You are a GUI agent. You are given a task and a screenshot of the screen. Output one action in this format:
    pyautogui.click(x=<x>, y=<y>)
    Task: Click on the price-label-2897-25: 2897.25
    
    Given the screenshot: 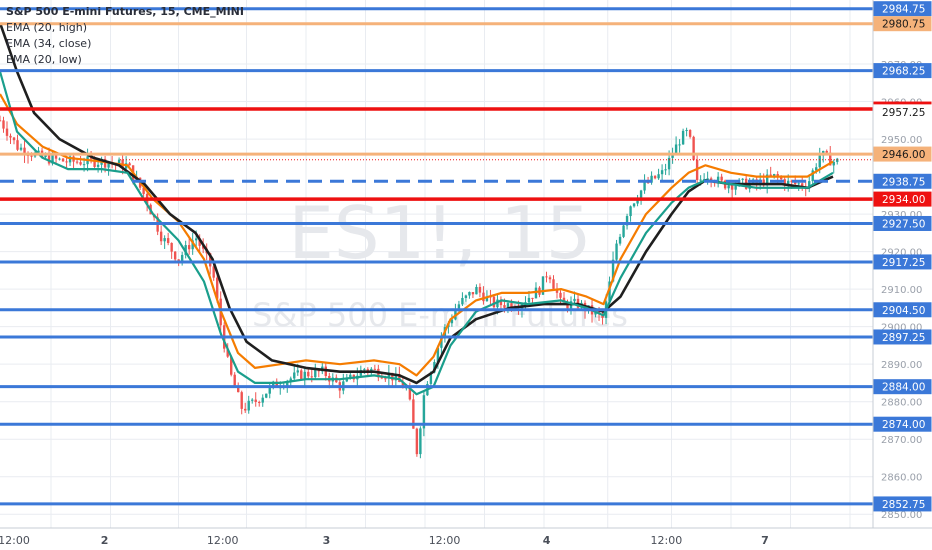 What is the action you would take?
    pyautogui.click(x=903, y=338)
    